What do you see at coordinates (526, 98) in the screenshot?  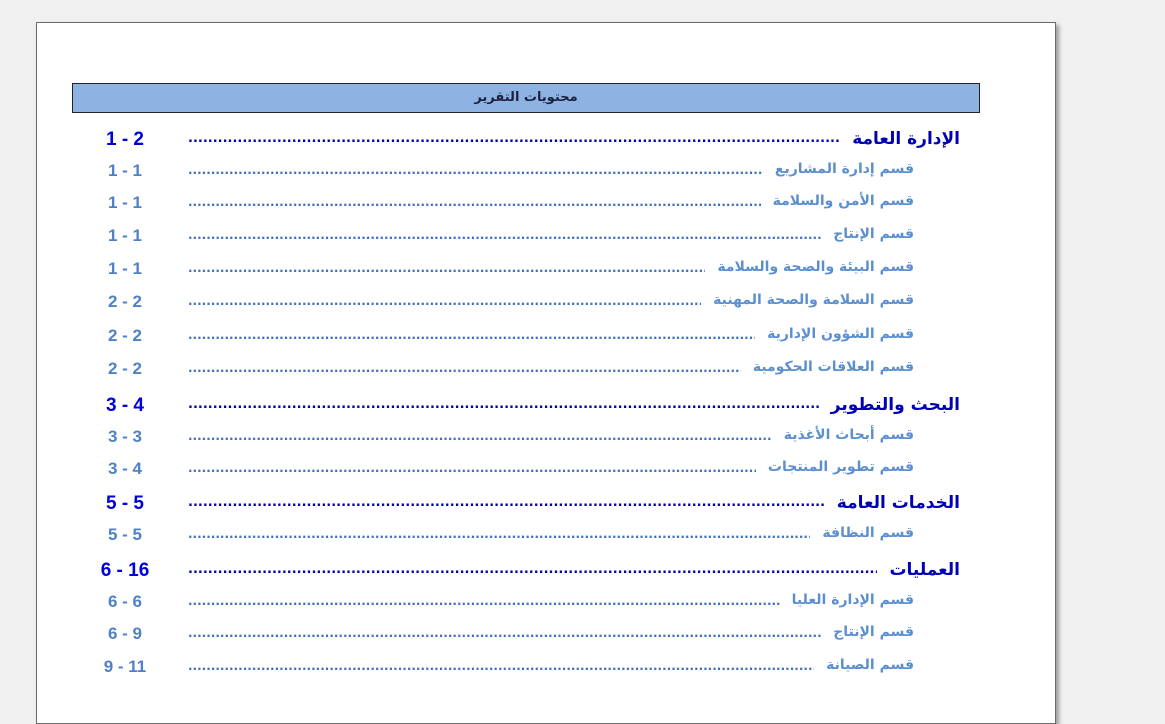 I see `toc-header: محتويات التقرير` at bounding box center [526, 98].